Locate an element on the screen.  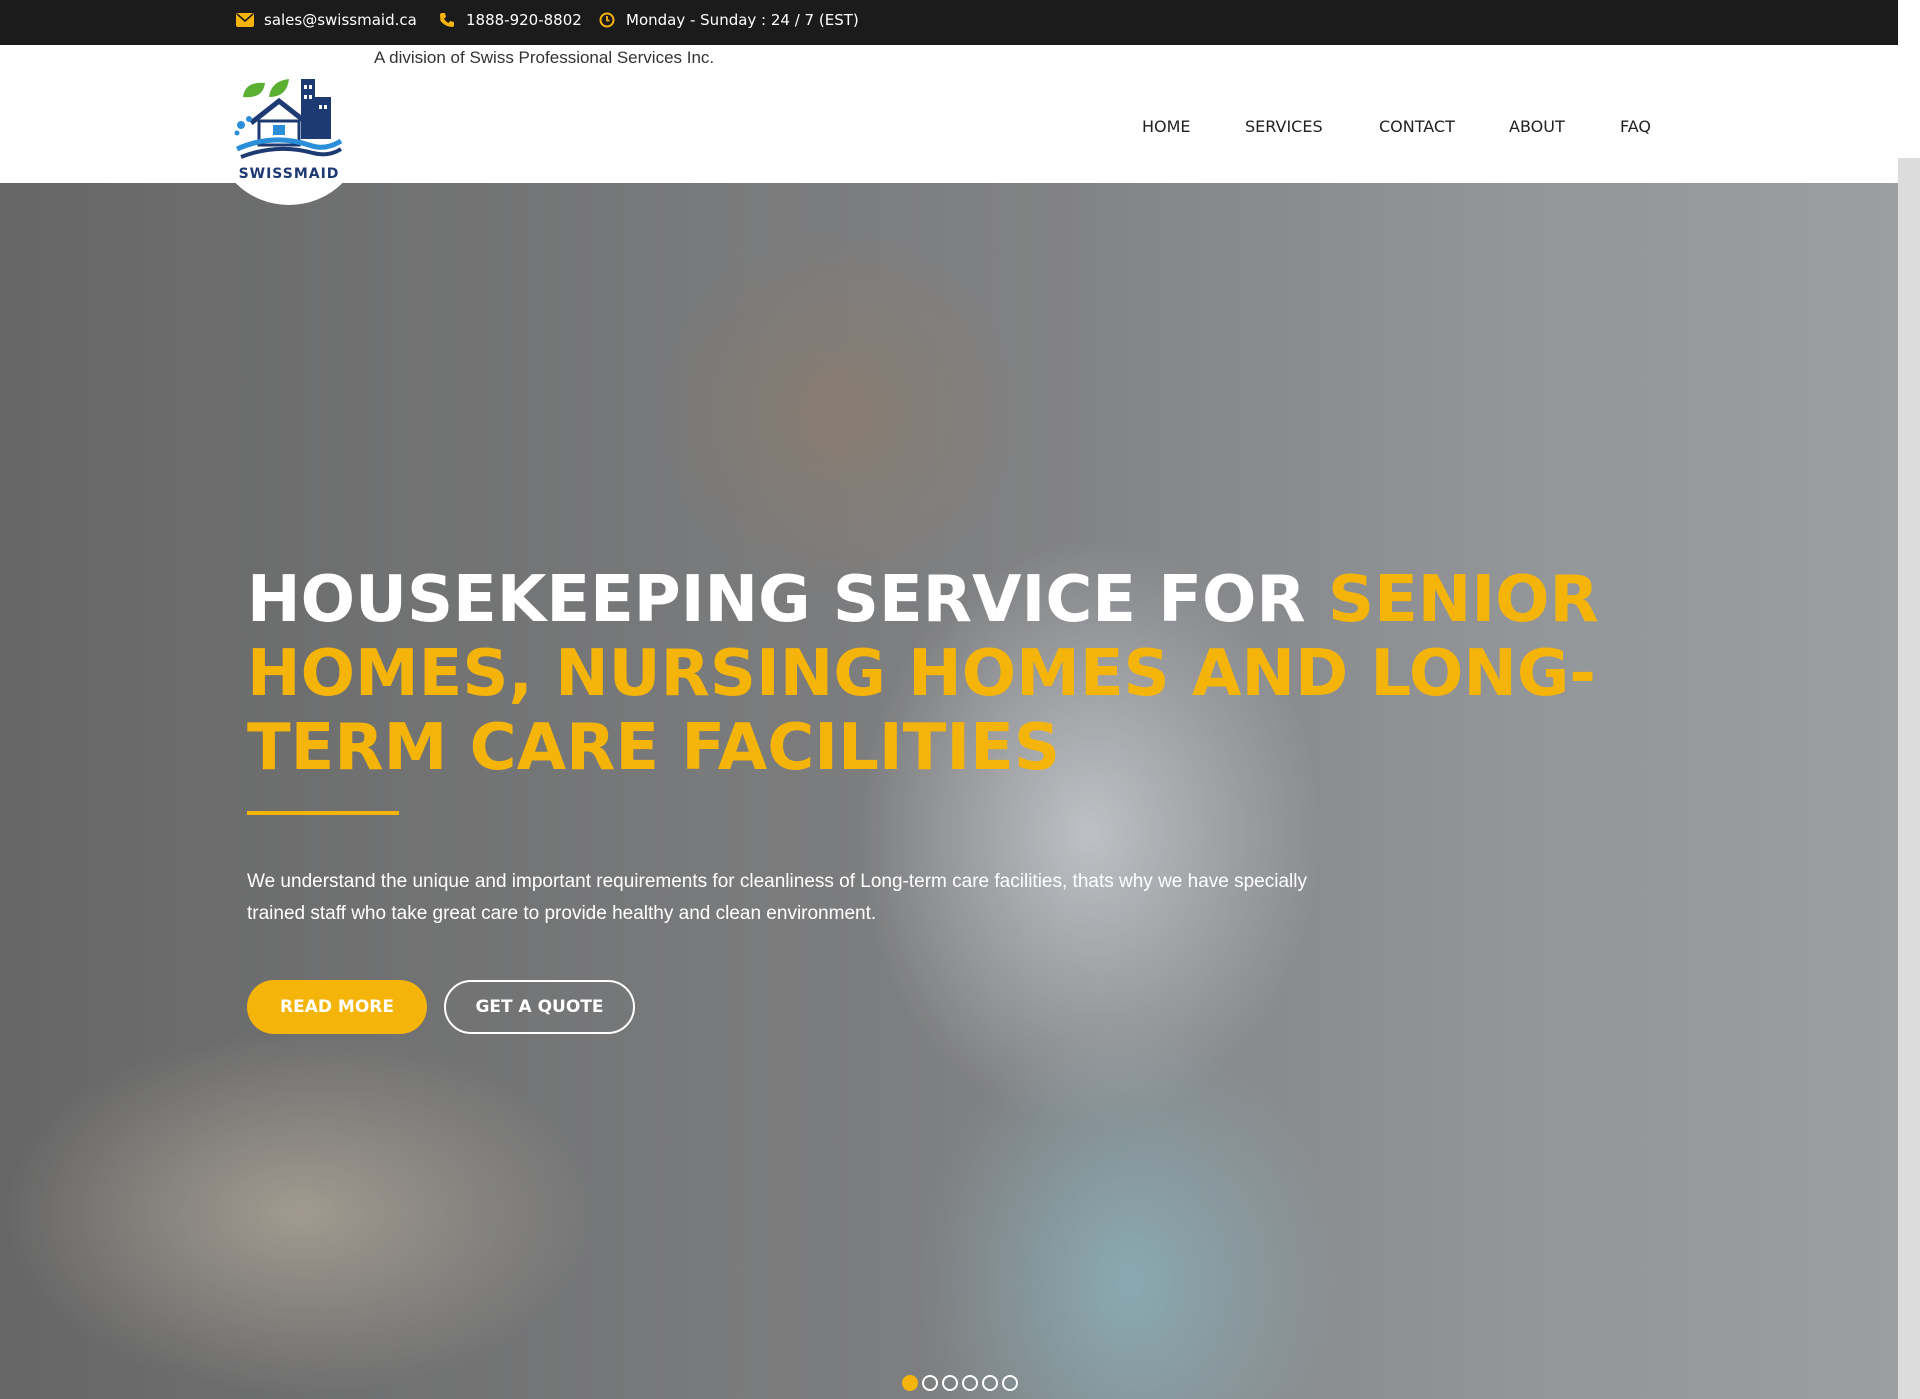
phone-text: 1888-920-8802 is located at coordinates (524, 20).